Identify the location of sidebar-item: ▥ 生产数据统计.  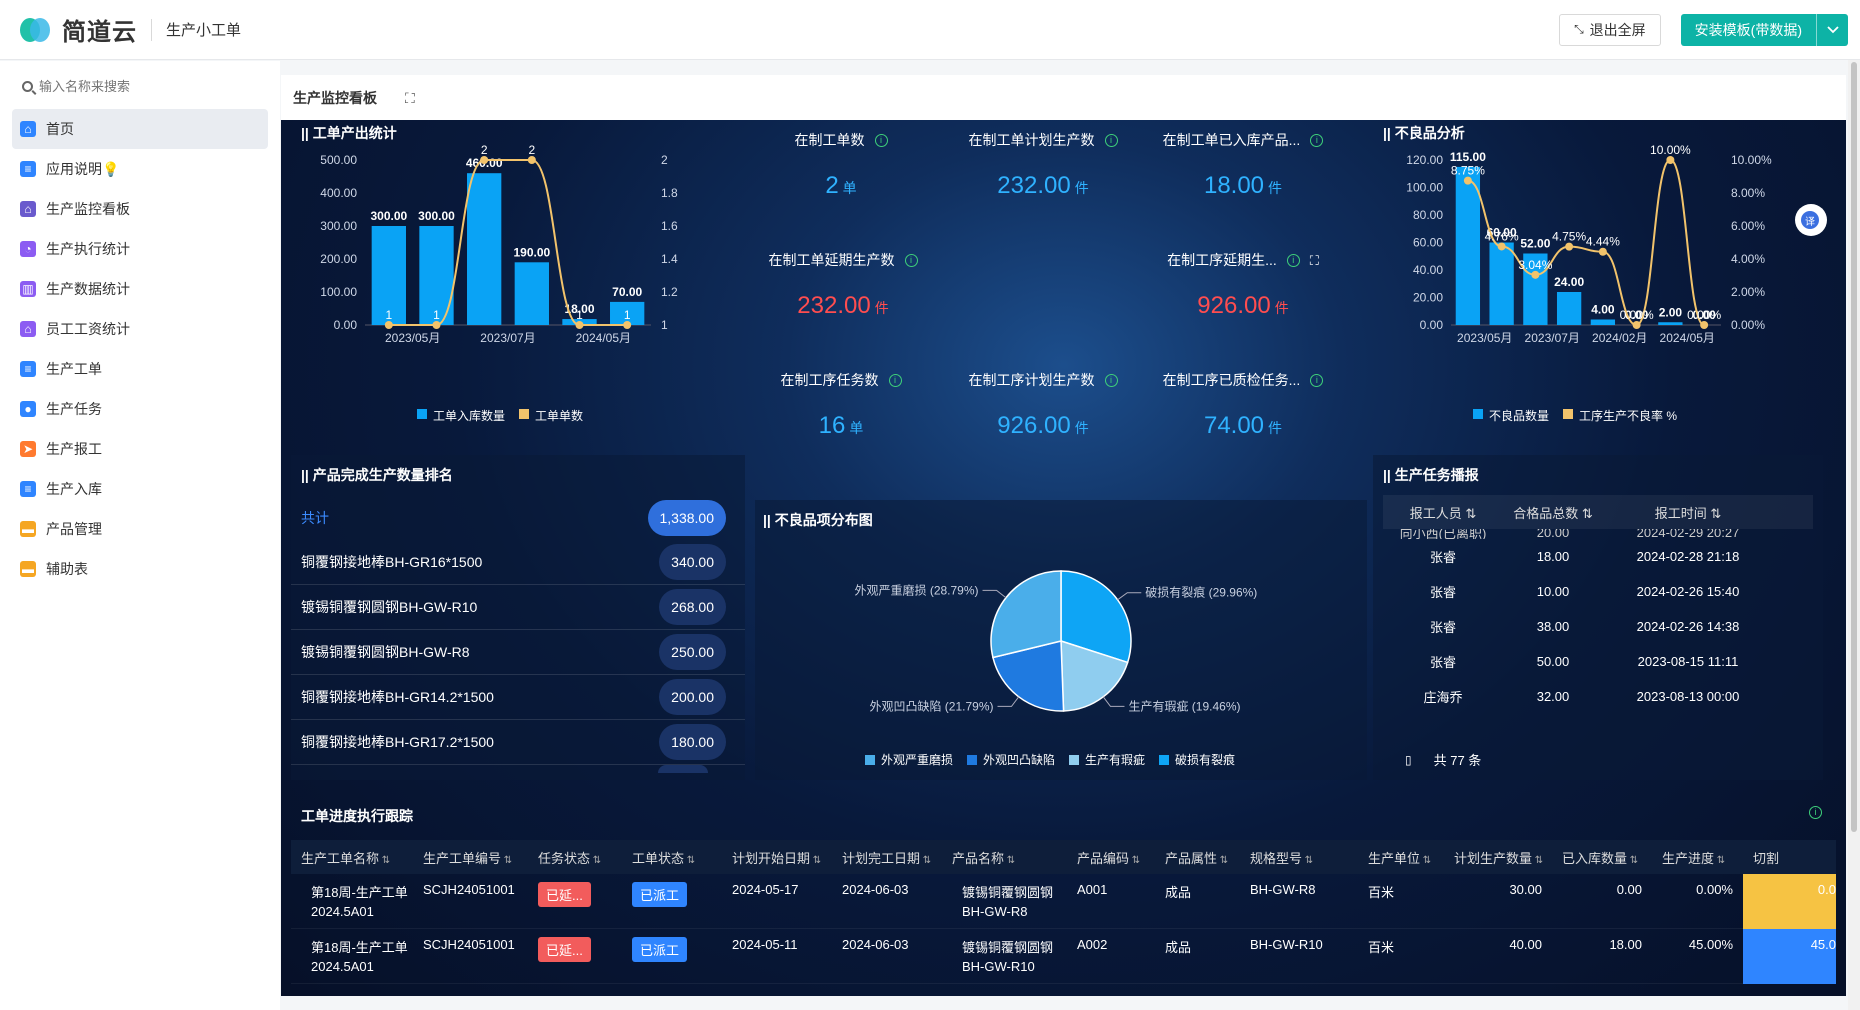
(140, 289).